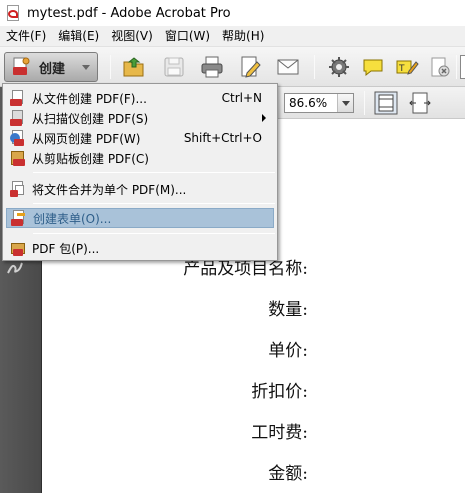 The width and height of the screenshot is (465, 493). I want to click on doc-field-amount: 金额:, so click(288, 474).